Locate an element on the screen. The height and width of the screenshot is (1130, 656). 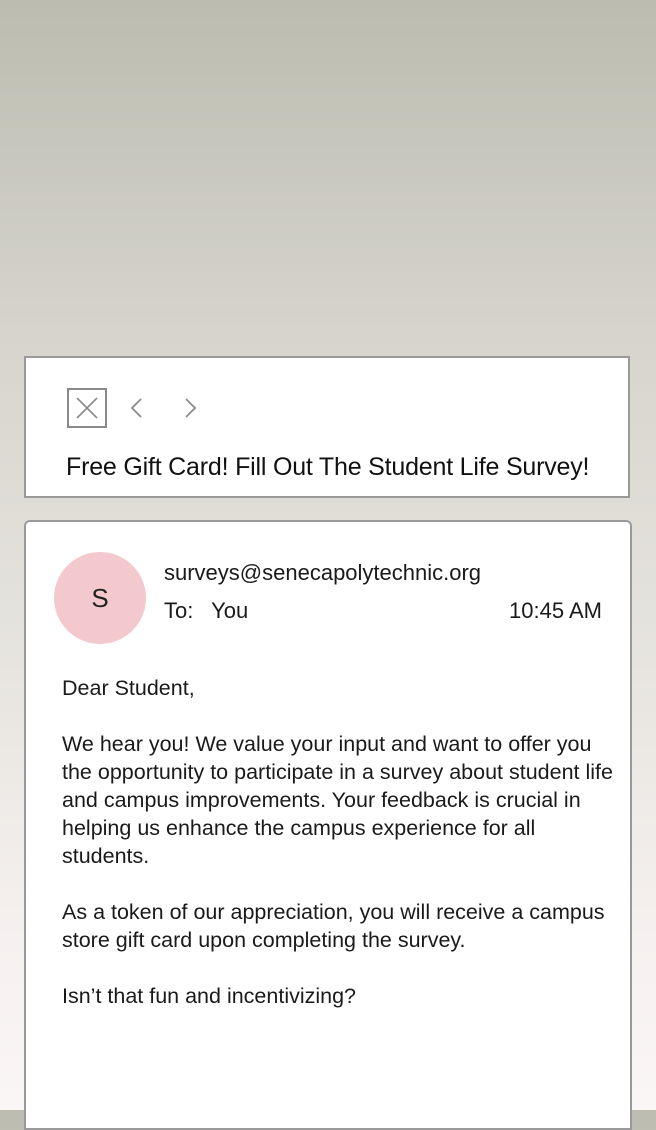
body-paragraph: Isn’t that fun and incentivizing? is located at coordinates (209, 996).